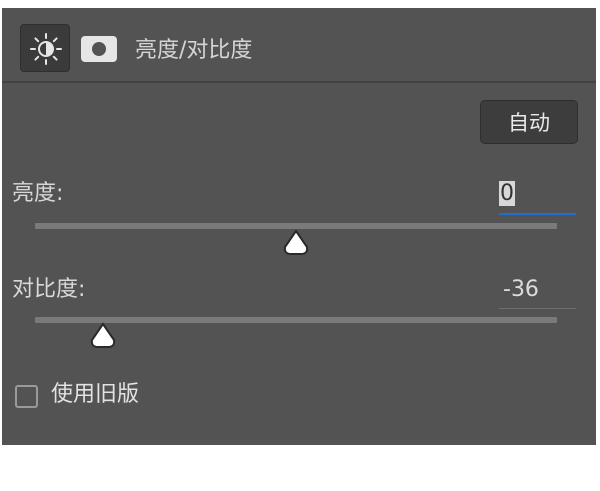 The width and height of the screenshot is (600, 491). Describe the element at coordinates (26, 396) in the screenshot. I see `use-legacy-checkbox` at that location.